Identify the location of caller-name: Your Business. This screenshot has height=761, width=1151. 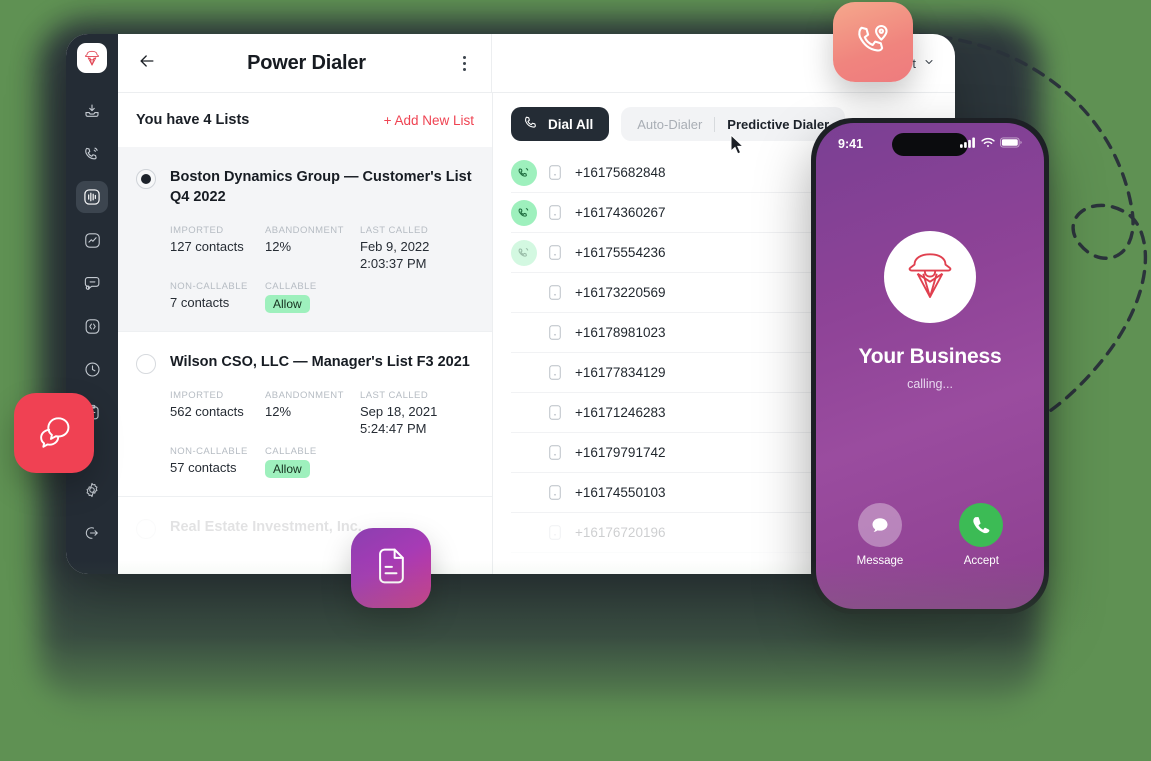
(930, 356).